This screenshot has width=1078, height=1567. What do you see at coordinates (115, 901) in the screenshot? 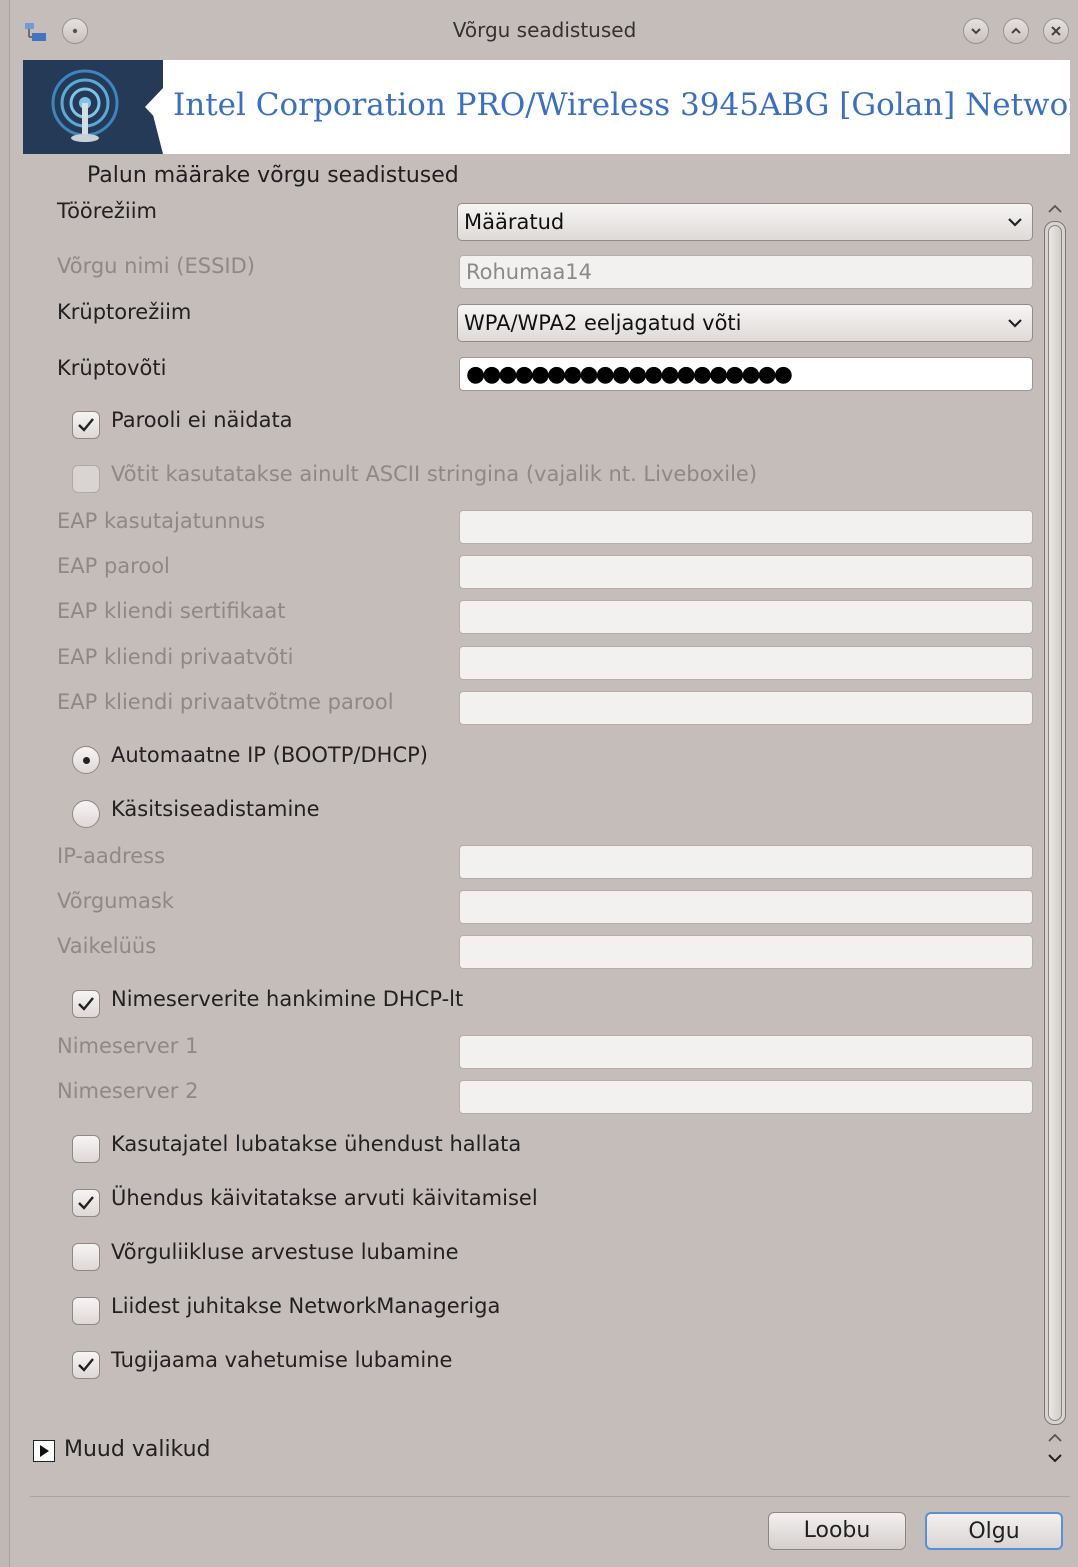
I see `netmask-label: Võrgumask` at bounding box center [115, 901].